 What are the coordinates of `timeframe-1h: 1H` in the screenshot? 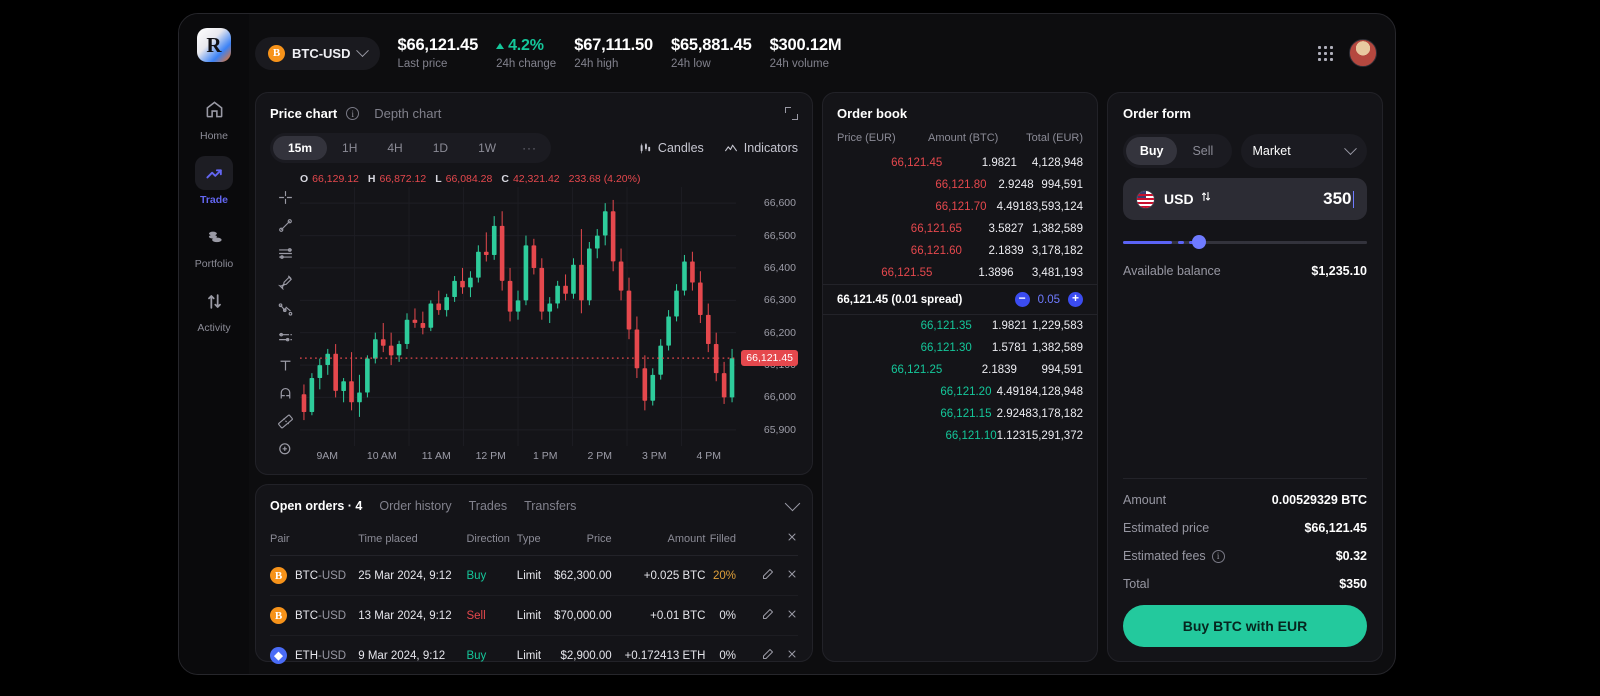 It's located at (349, 148).